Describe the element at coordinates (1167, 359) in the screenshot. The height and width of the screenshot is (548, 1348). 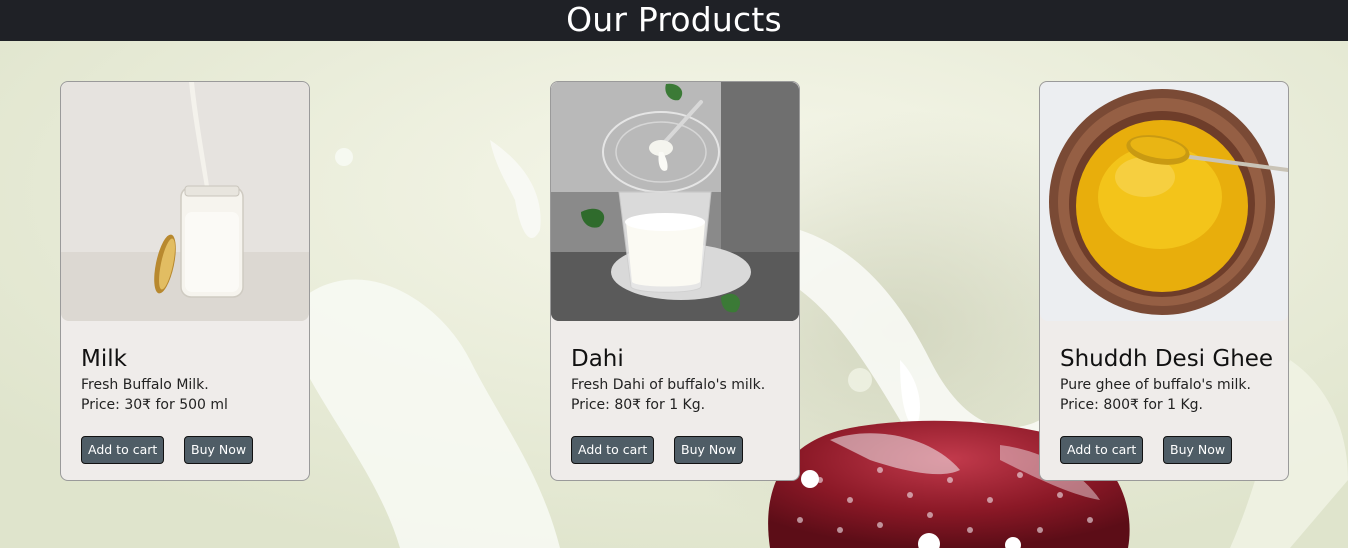
I see `product-title: Shuddh Desi Ghee` at that location.